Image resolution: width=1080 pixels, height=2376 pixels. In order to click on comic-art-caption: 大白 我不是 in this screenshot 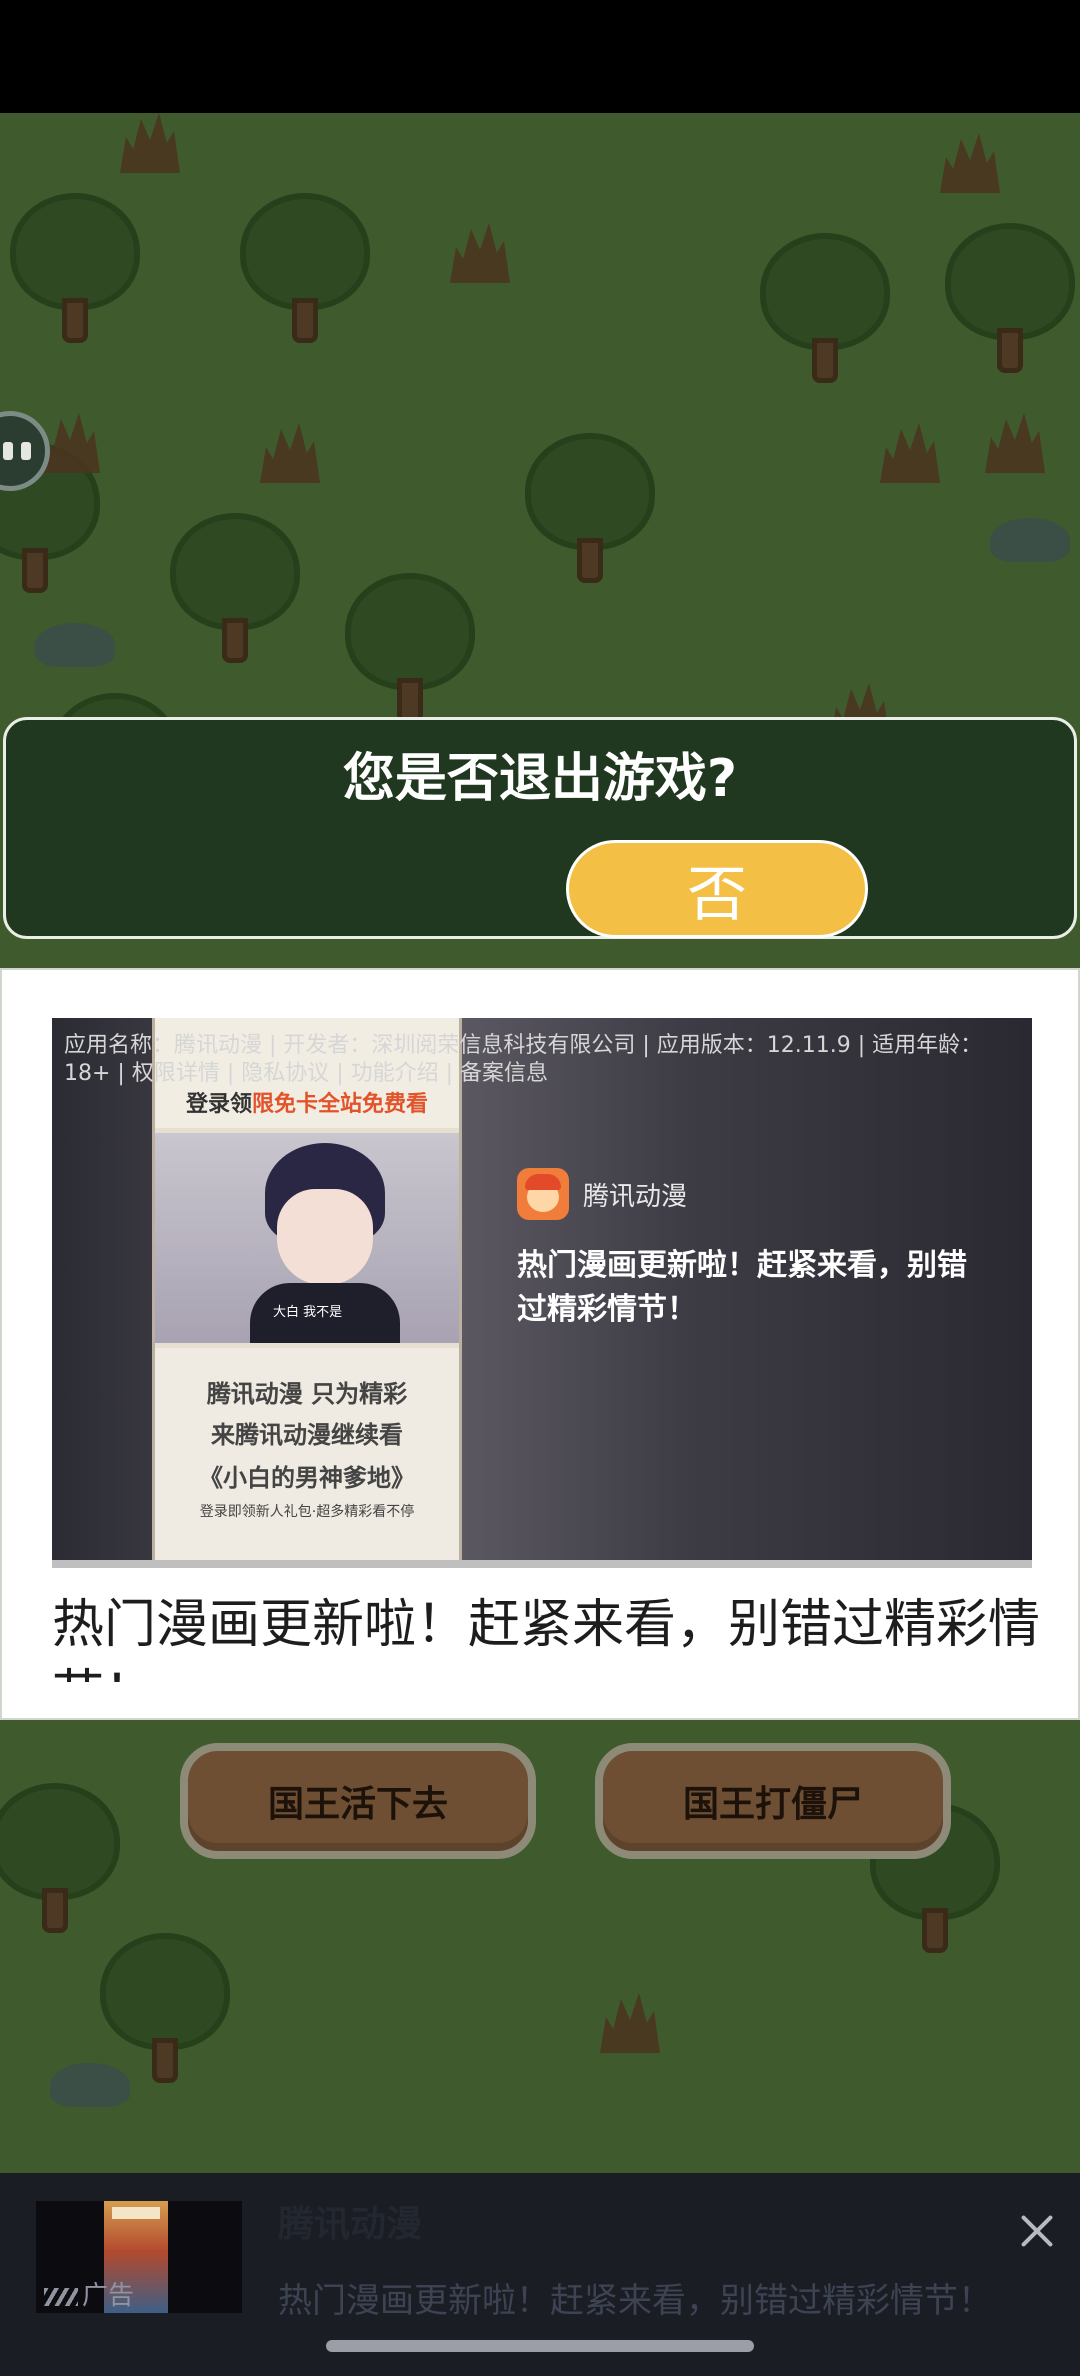, I will do `click(308, 1312)`.